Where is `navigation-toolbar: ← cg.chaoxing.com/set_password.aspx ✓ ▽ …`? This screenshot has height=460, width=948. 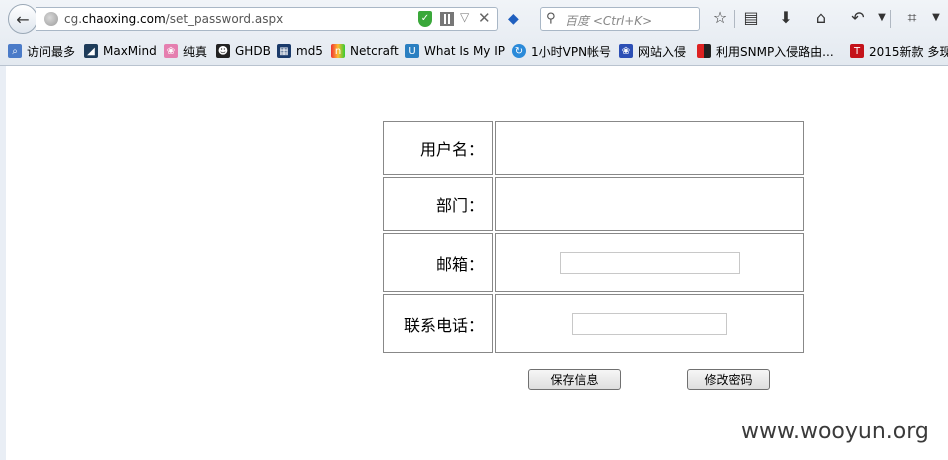
navigation-toolbar: ← cg.chaoxing.com/set_password.aspx ✓ ▽ … is located at coordinates (474, 18).